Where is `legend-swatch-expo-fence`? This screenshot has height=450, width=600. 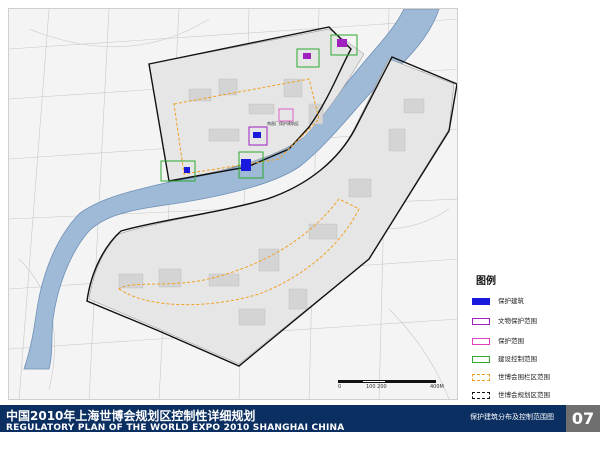
legend-swatch-expo-fence is located at coordinates (481, 377).